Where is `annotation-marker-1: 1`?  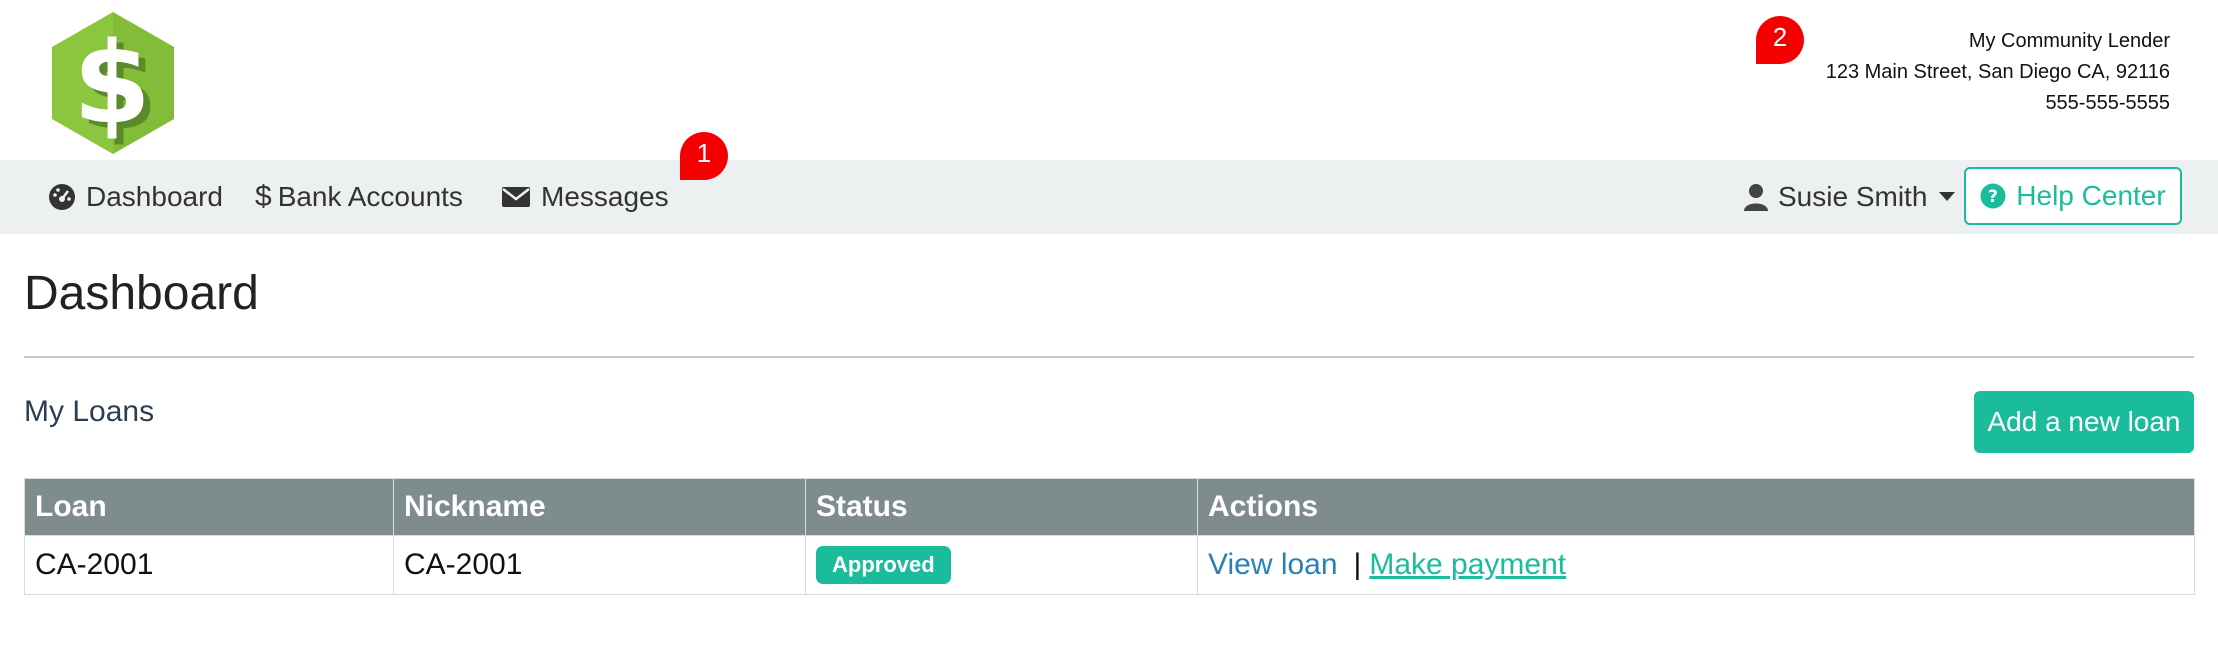
annotation-marker-1: 1 is located at coordinates (704, 156).